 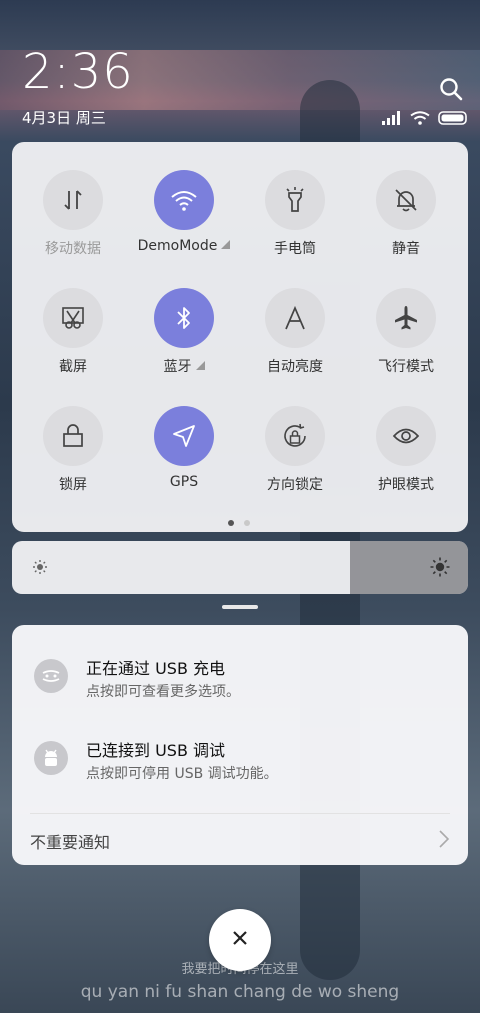 I want to click on screenshot-icon, so click(x=73, y=318).